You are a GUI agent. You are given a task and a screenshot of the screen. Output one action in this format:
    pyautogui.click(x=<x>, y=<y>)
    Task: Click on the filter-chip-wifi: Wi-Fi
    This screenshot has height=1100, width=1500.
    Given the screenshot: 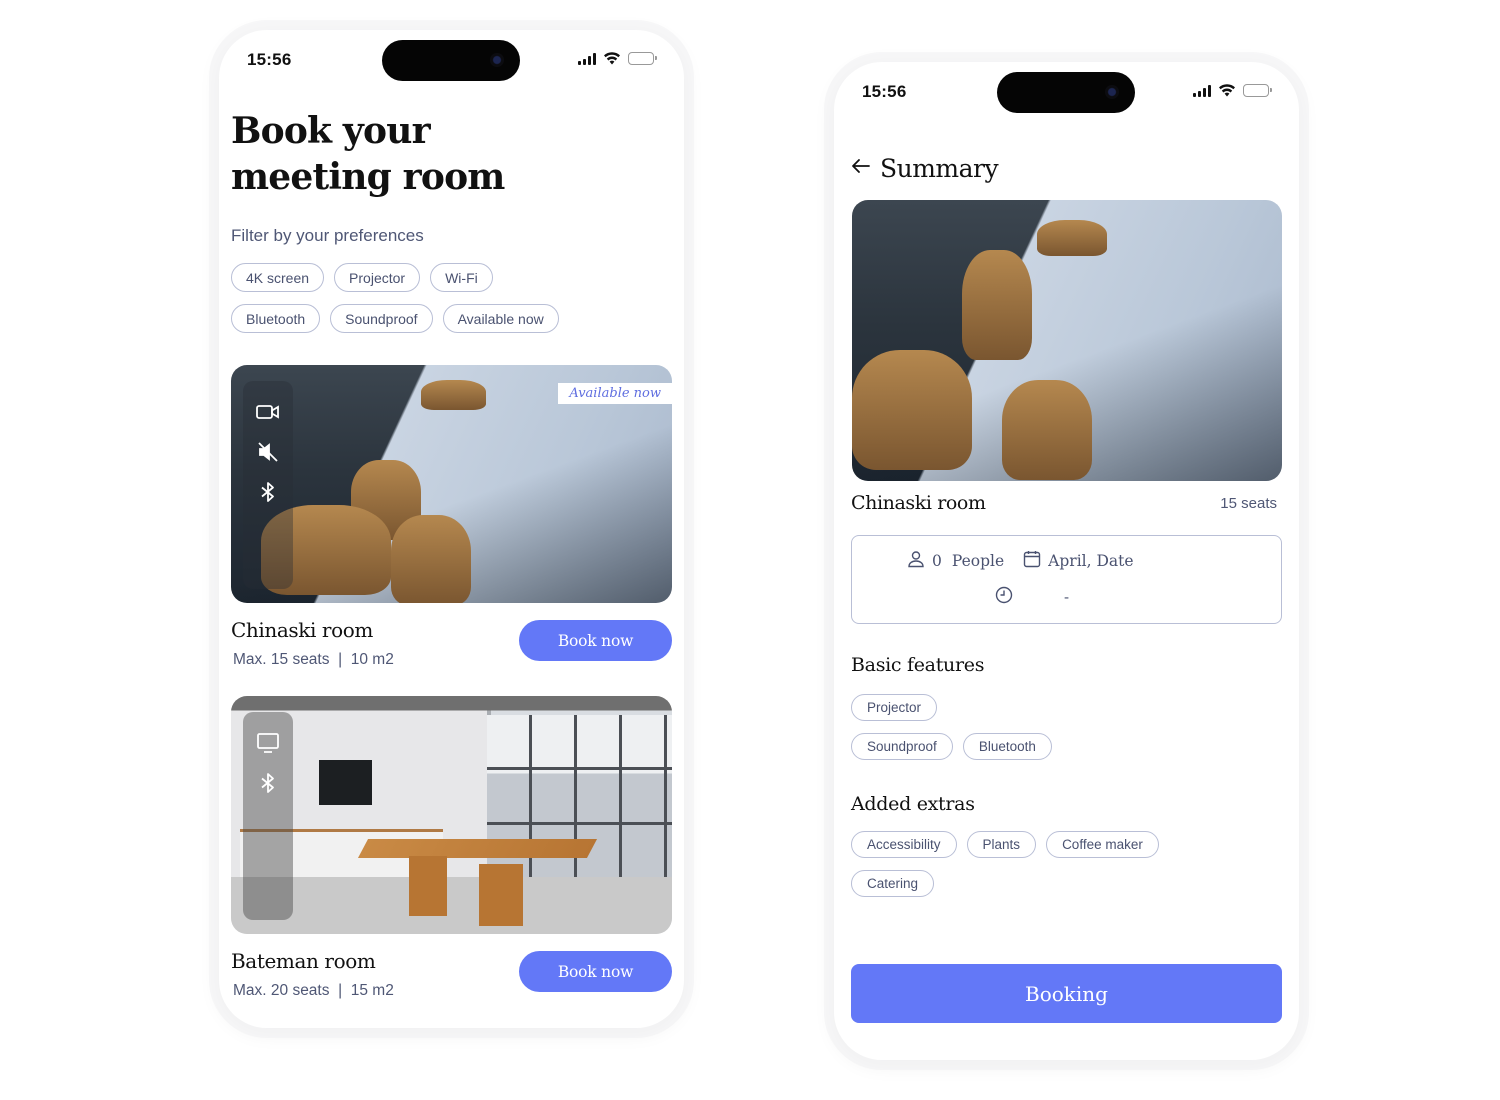 What is the action you would take?
    pyautogui.click(x=461, y=277)
    